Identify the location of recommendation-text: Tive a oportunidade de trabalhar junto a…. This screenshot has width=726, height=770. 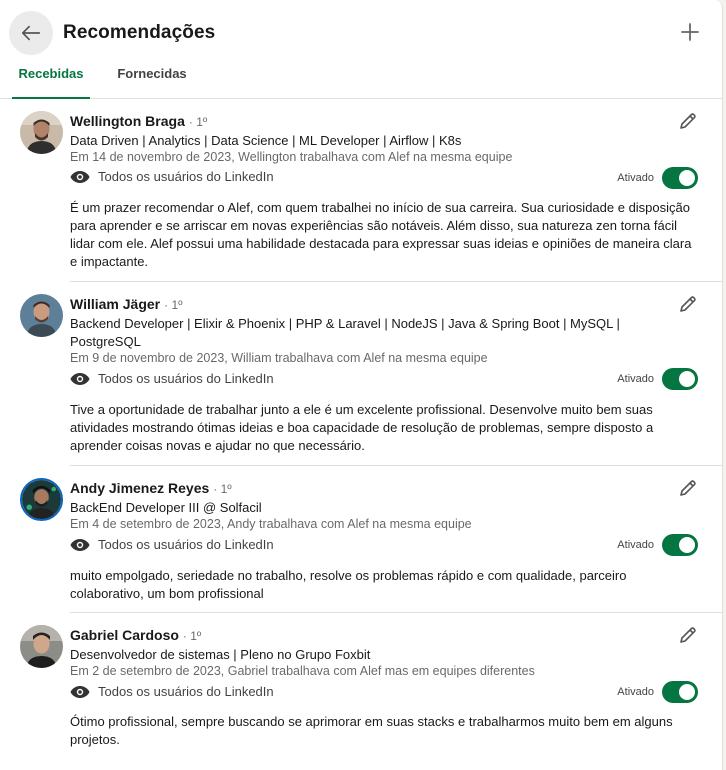
(362, 427).